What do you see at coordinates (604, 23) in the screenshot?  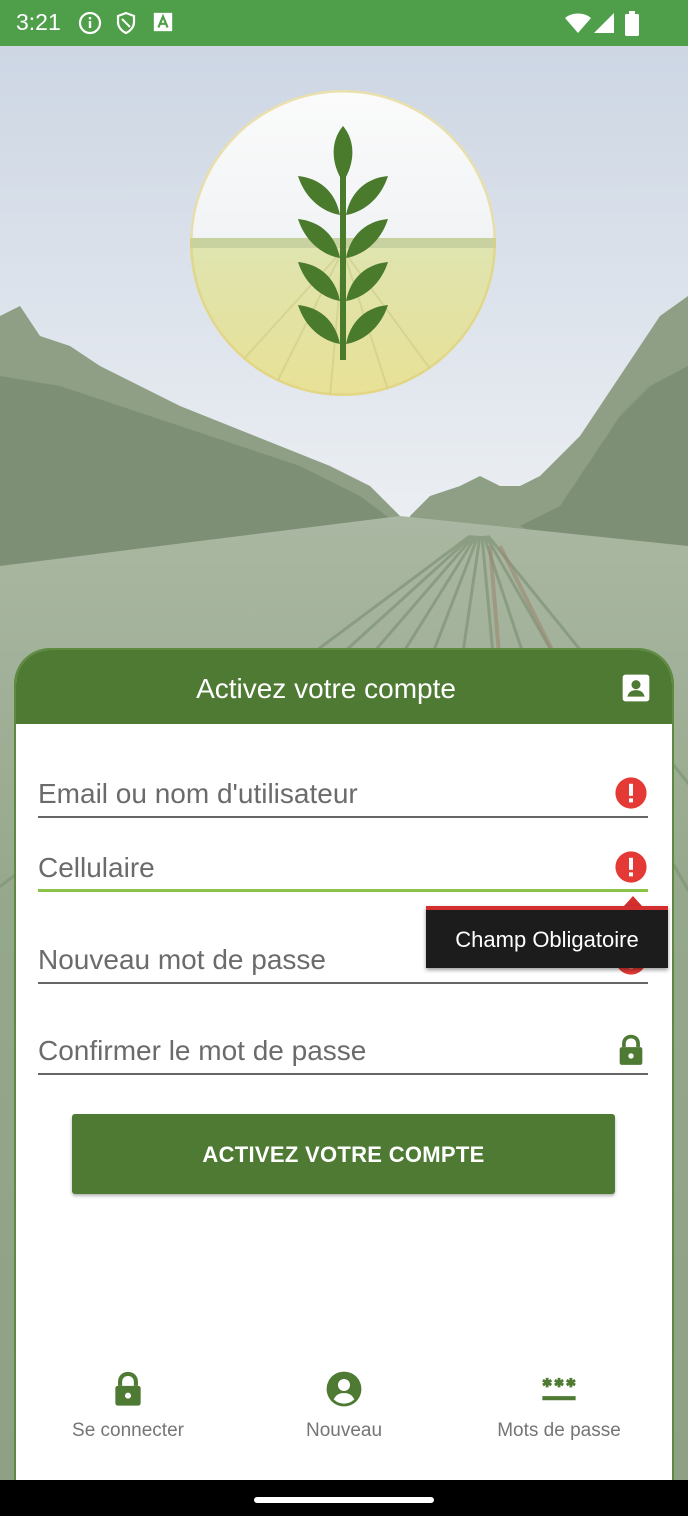 I see `cell-signal-icon` at bounding box center [604, 23].